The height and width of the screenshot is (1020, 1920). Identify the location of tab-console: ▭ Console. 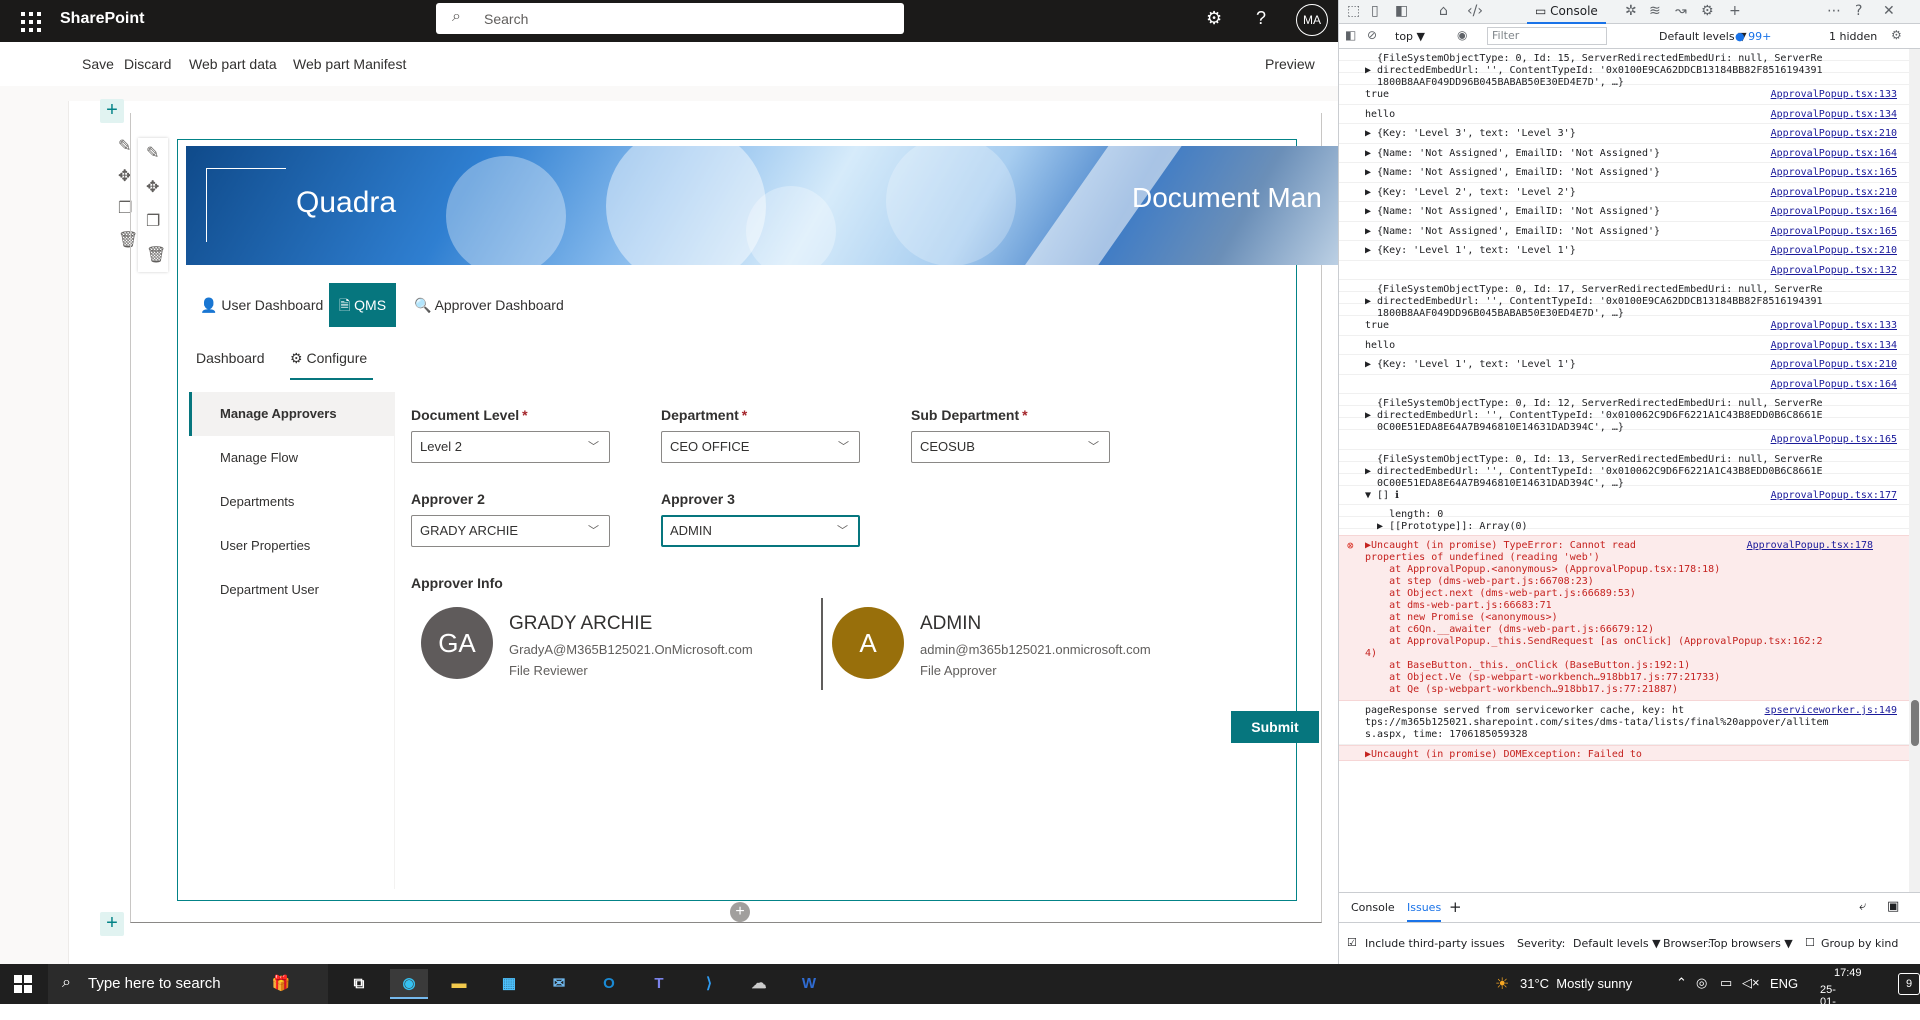
(1566, 12).